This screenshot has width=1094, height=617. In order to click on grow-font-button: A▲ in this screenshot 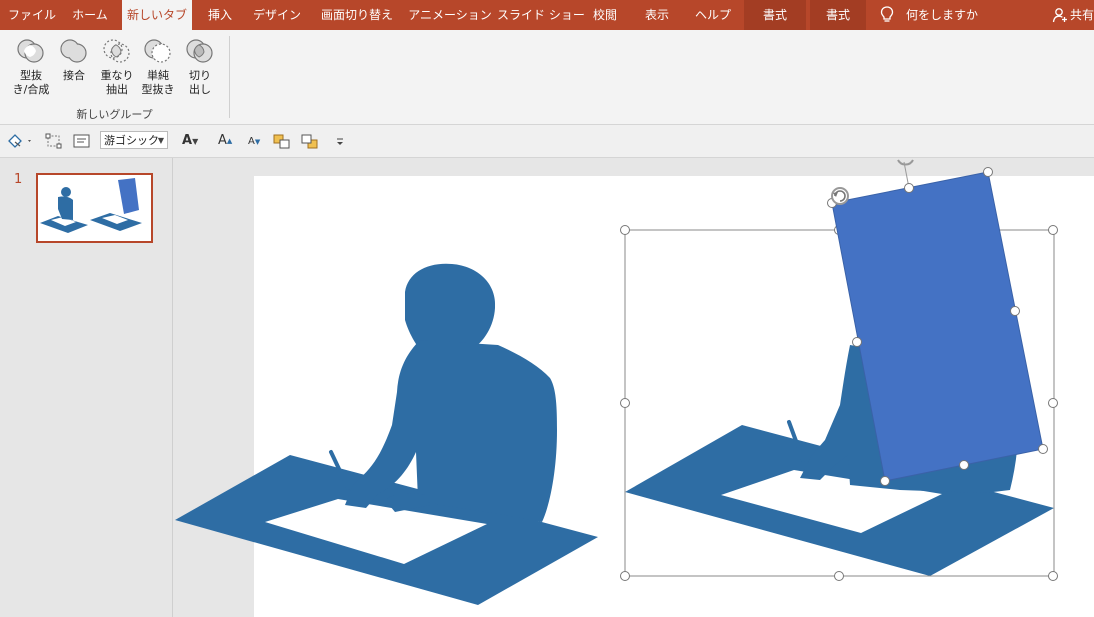, I will do `click(227, 141)`.